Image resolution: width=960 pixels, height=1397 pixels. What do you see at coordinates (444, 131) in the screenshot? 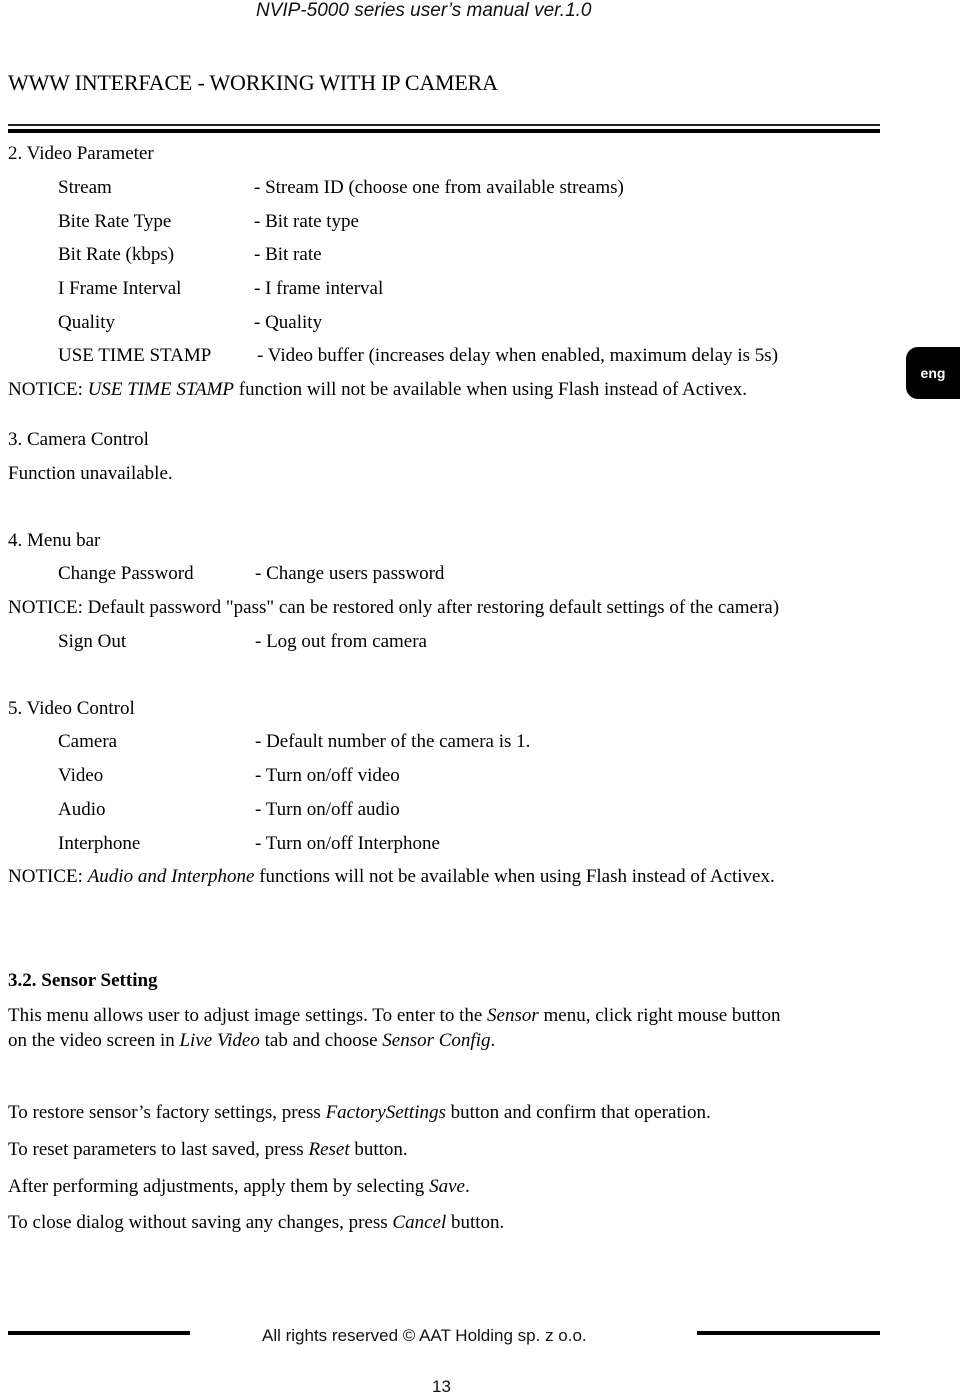
I see `header-rule-thick` at bounding box center [444, 131].